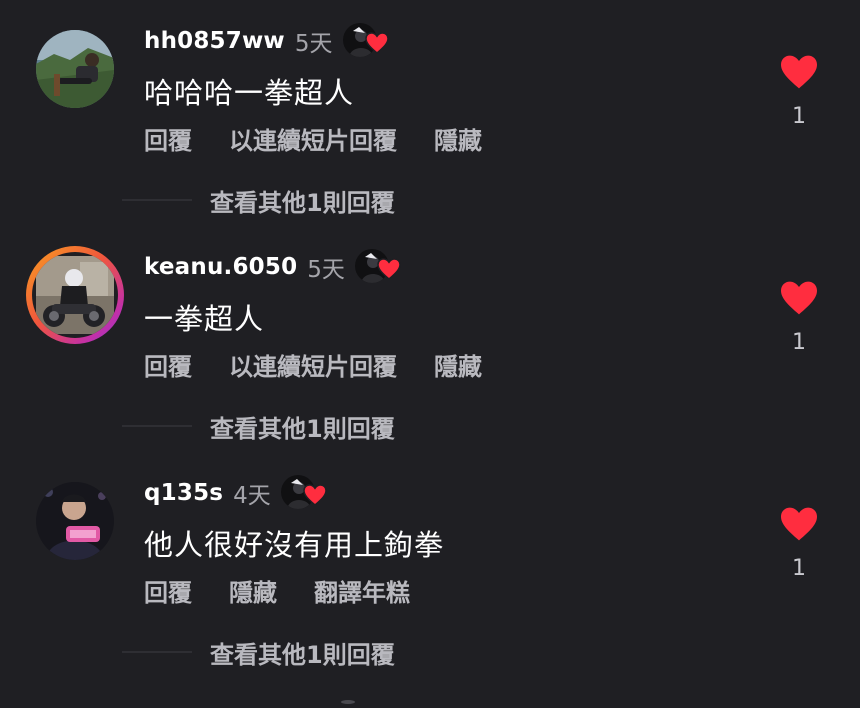  I want to click on comment-text: 他人很好沒有用上鉤拳, so click(294, 545).